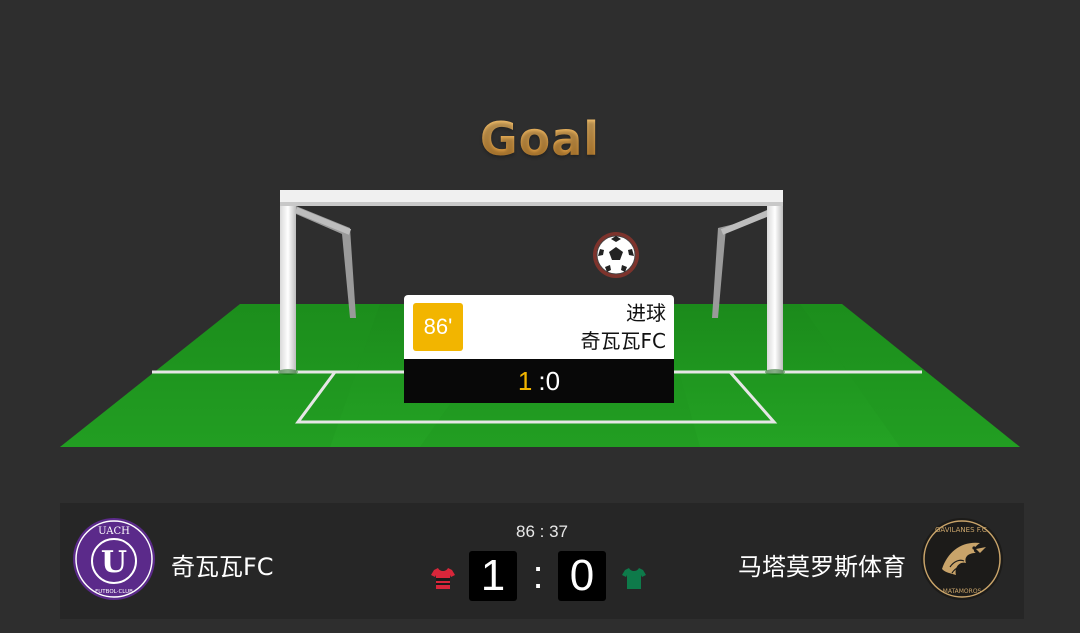 This screenshot has width=1080, height=633. What do you see at coordinates (962, 559) in the screenshot?
I see `away-team-logo: GAVILANES F.C. MATAMOROS` at bounding box center [962, 559].